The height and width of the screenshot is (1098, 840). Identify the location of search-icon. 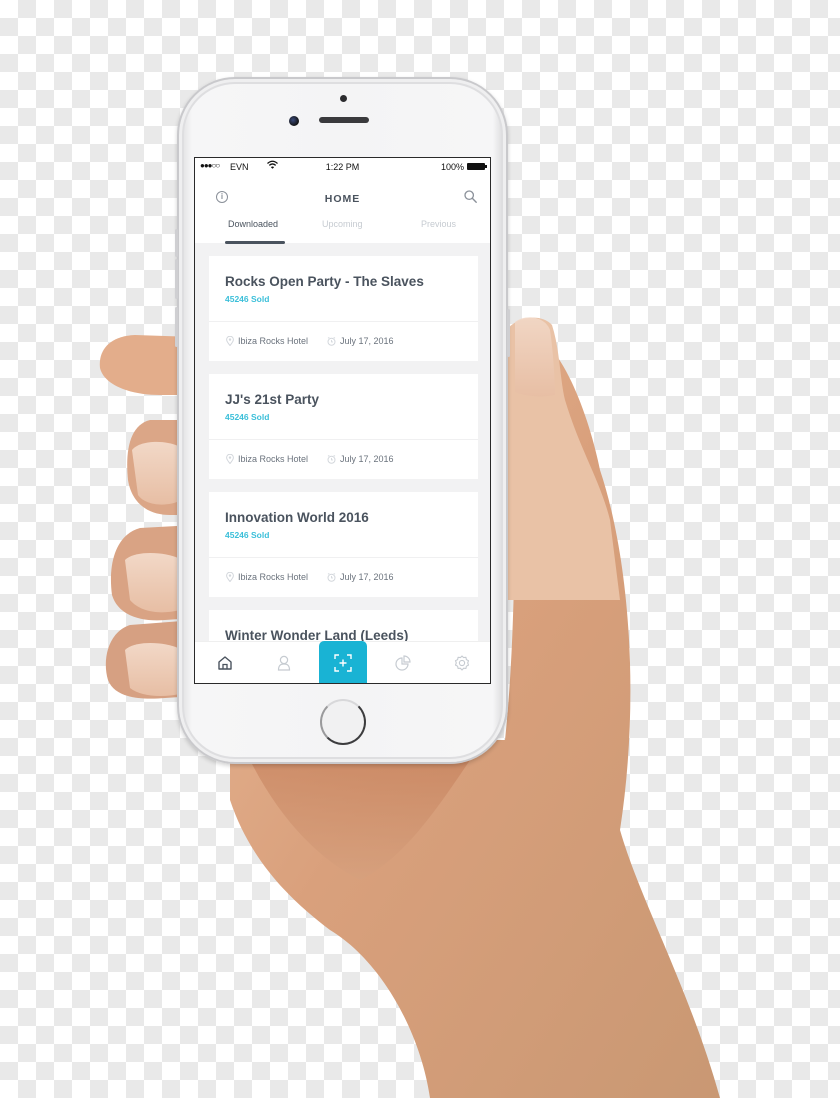
(470, 199).